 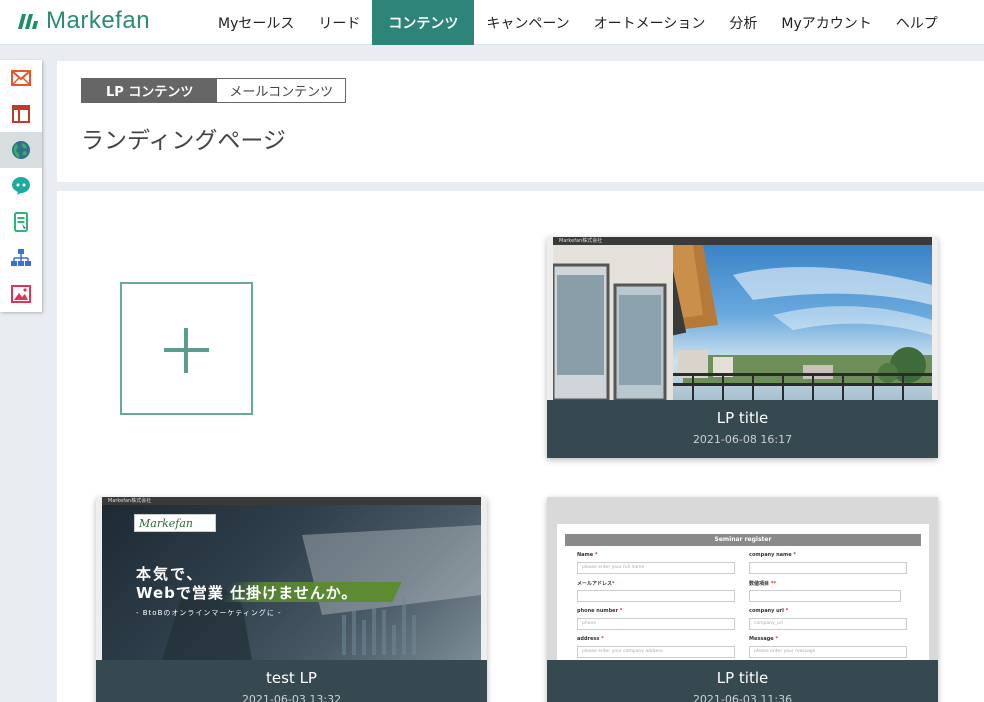 What do you see at coordinates (183, 141) in the screenshot?
I see `page-title: ランディングページ` at bounding box center [183, 141].